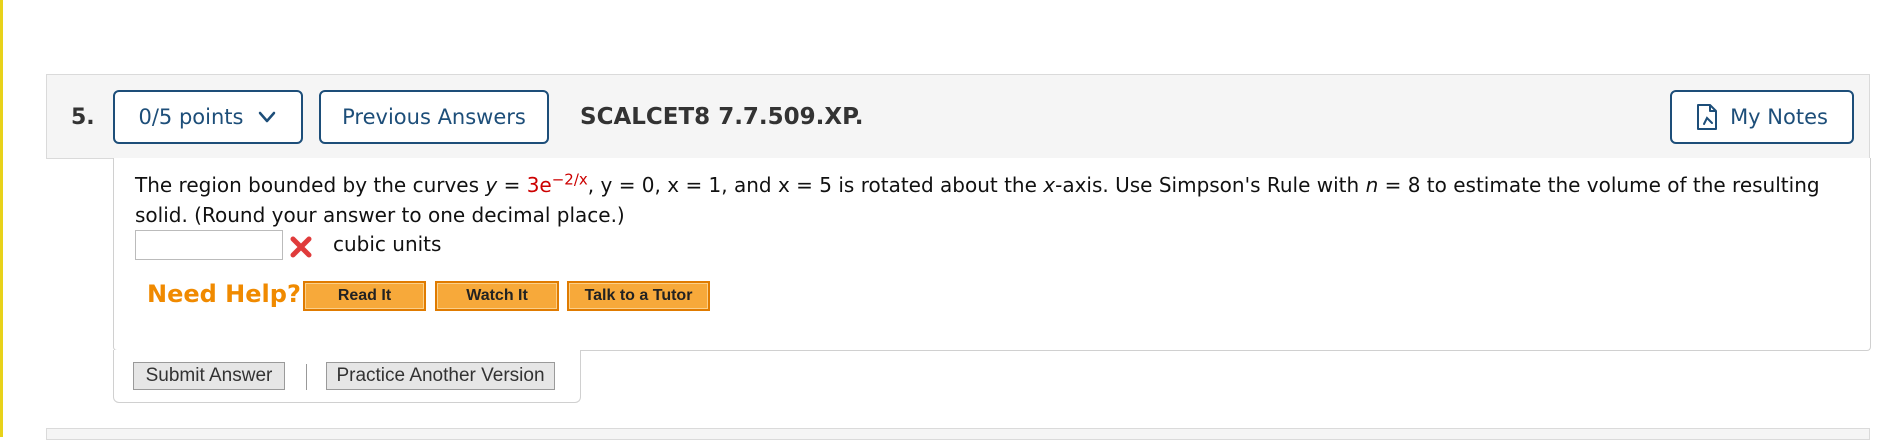 This screenshot has height=440, width=1887. I want to click on page-left-border, so click(1, 218).